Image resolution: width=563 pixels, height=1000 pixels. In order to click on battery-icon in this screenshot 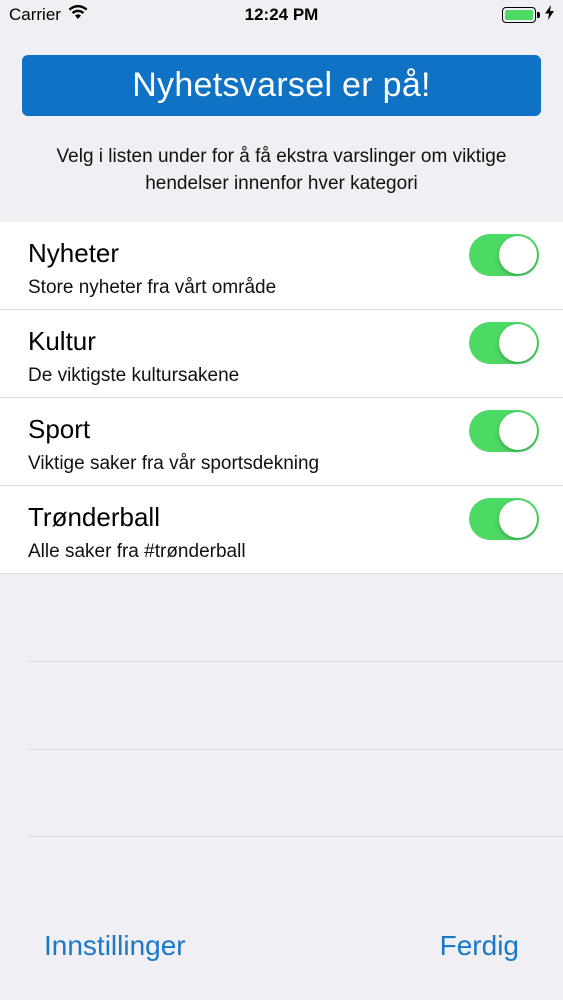, I will do `click(520, 15)`.